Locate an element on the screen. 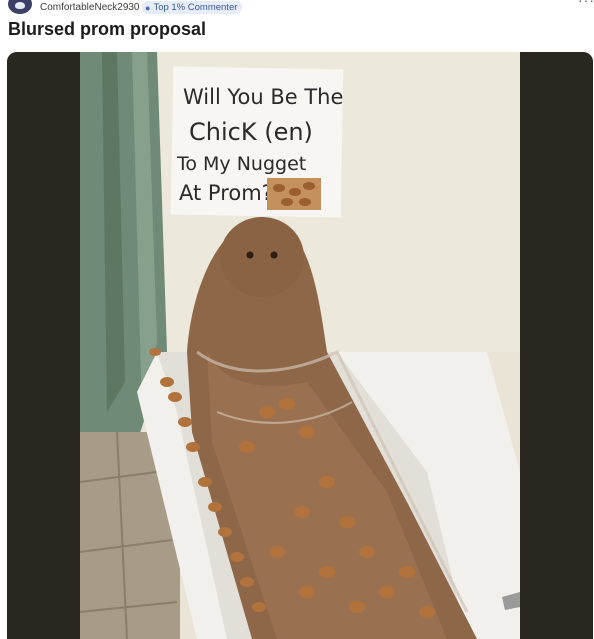  commenter-badge: ● Top 1% Commenter is located at coordinates (192, 7).